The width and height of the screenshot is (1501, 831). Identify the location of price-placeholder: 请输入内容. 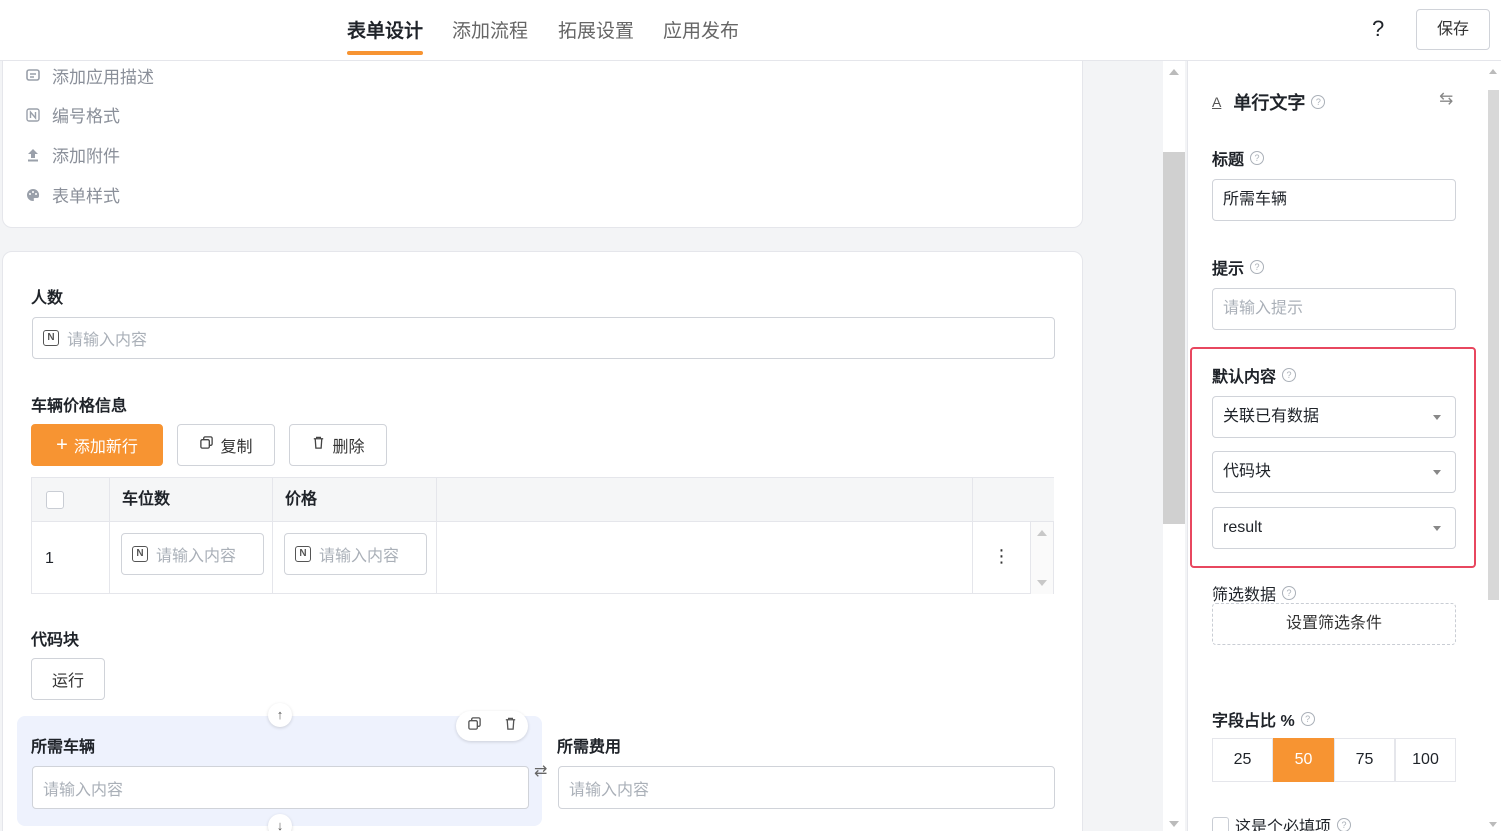
(359, 556).